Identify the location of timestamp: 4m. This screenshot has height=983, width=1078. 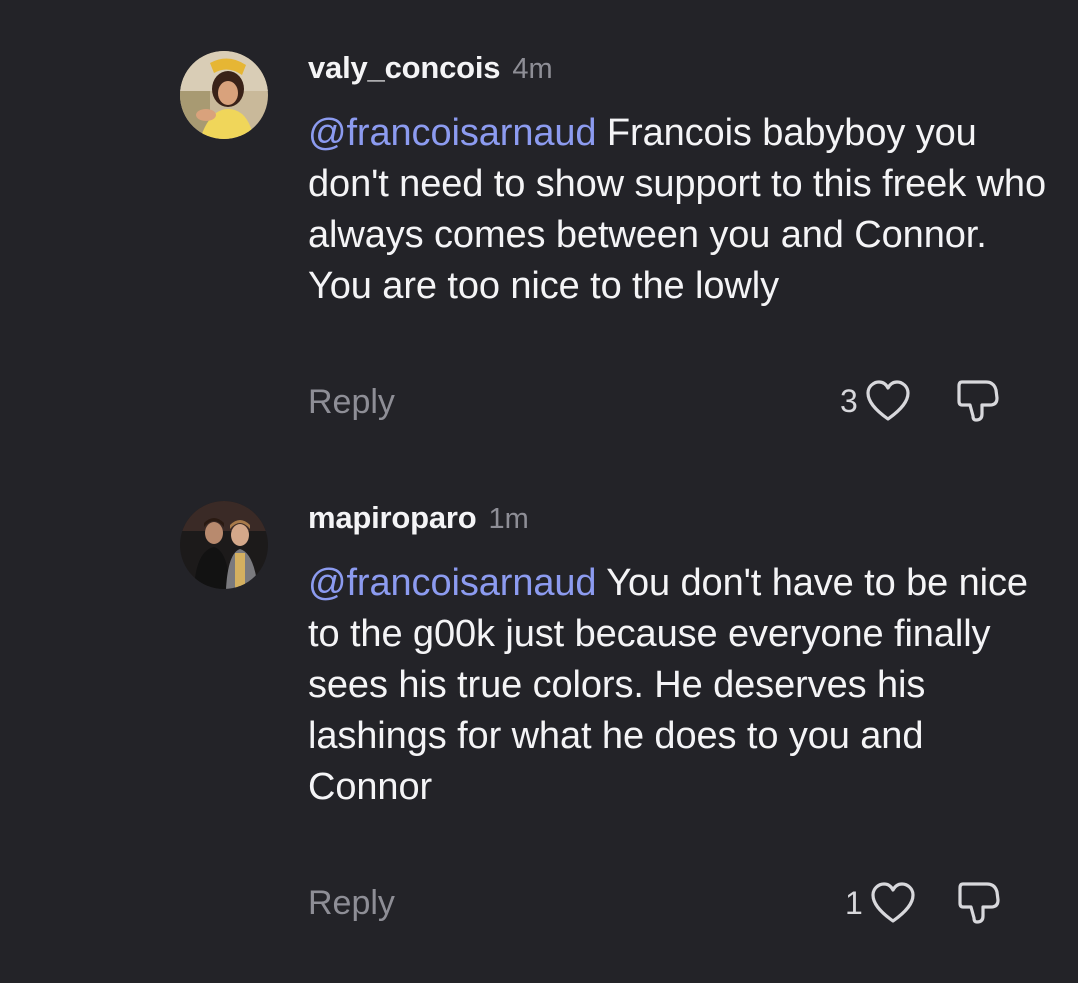
(532, 69).